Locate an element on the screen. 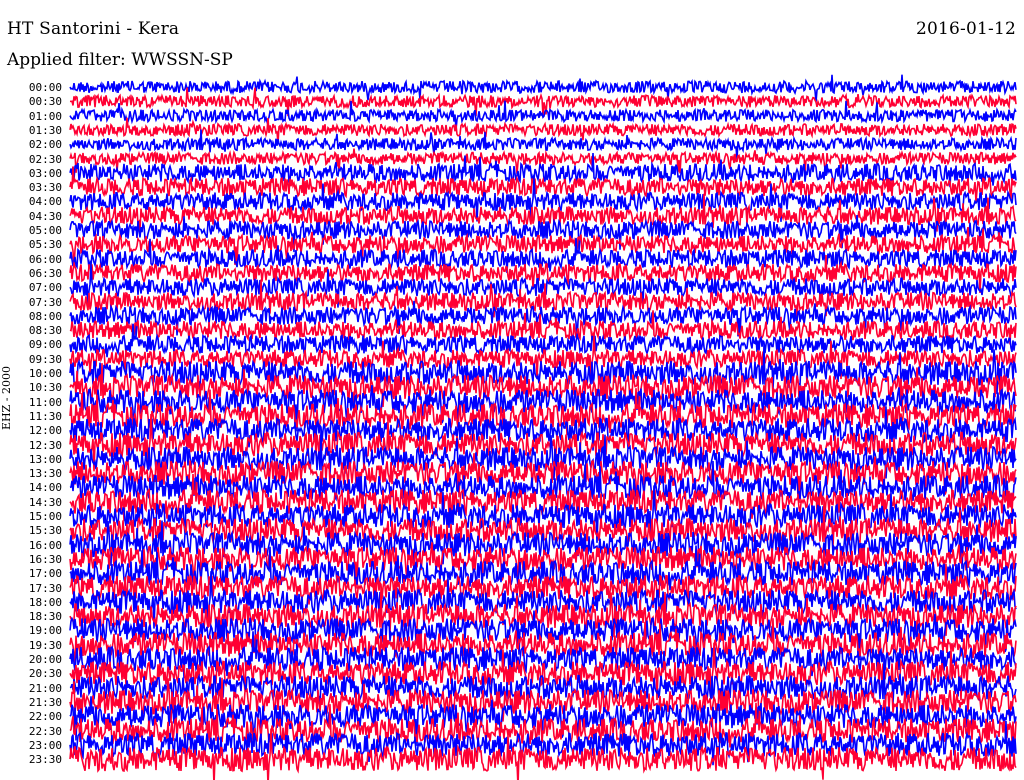 This screenshot has height=780, width=1024. time-tick: 08:00 is located at coordinates (45, 316).